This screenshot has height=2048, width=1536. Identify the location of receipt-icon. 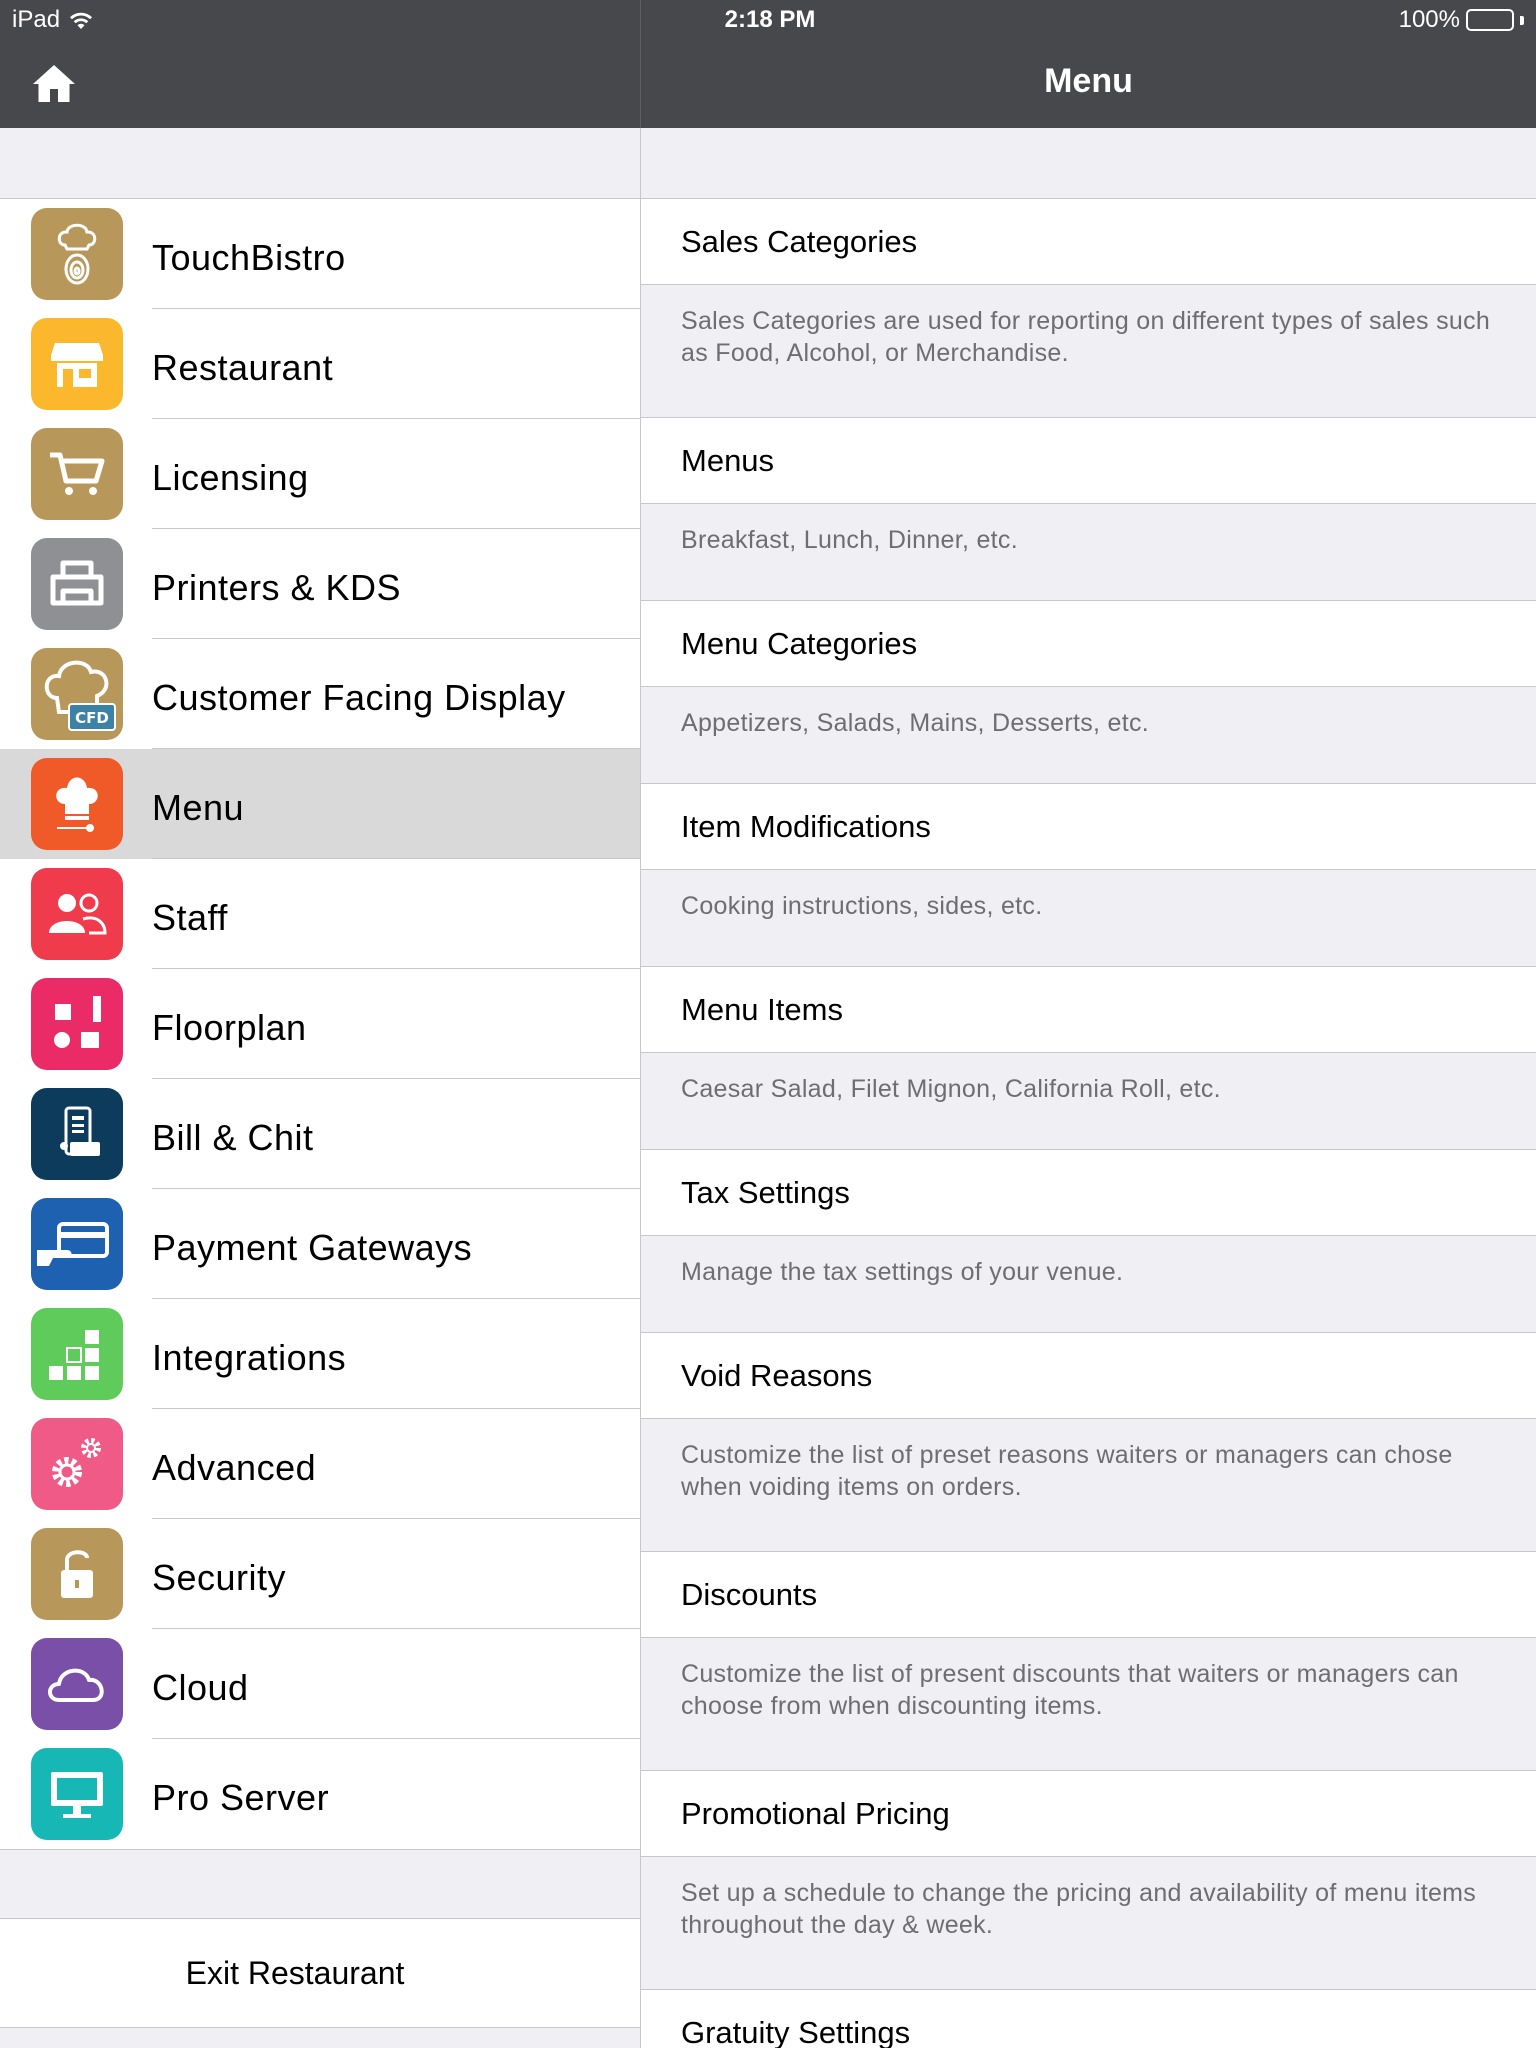
(77, 1134).